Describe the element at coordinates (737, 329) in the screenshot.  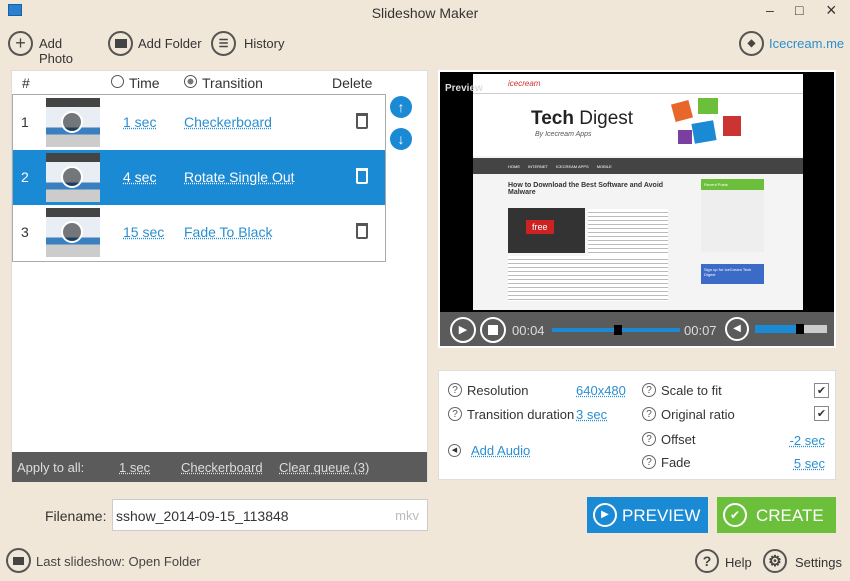
I see `volume-button: ◀` at that location.